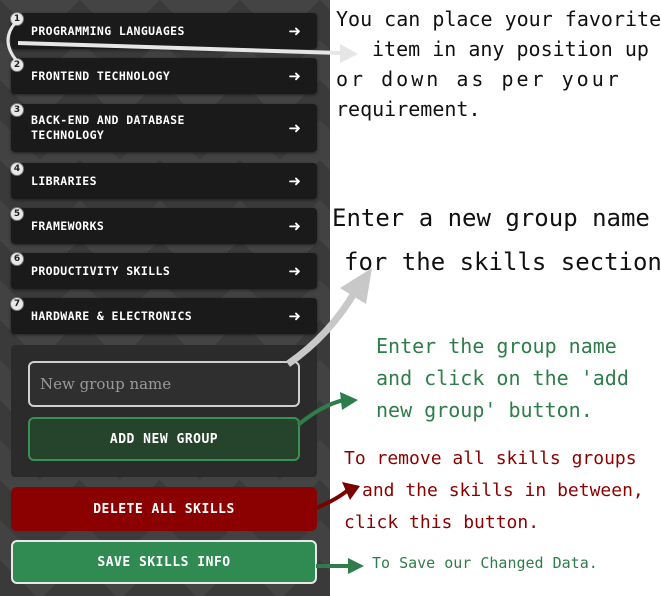  I want to click on annotation-line: click this button., so click(442, 522).